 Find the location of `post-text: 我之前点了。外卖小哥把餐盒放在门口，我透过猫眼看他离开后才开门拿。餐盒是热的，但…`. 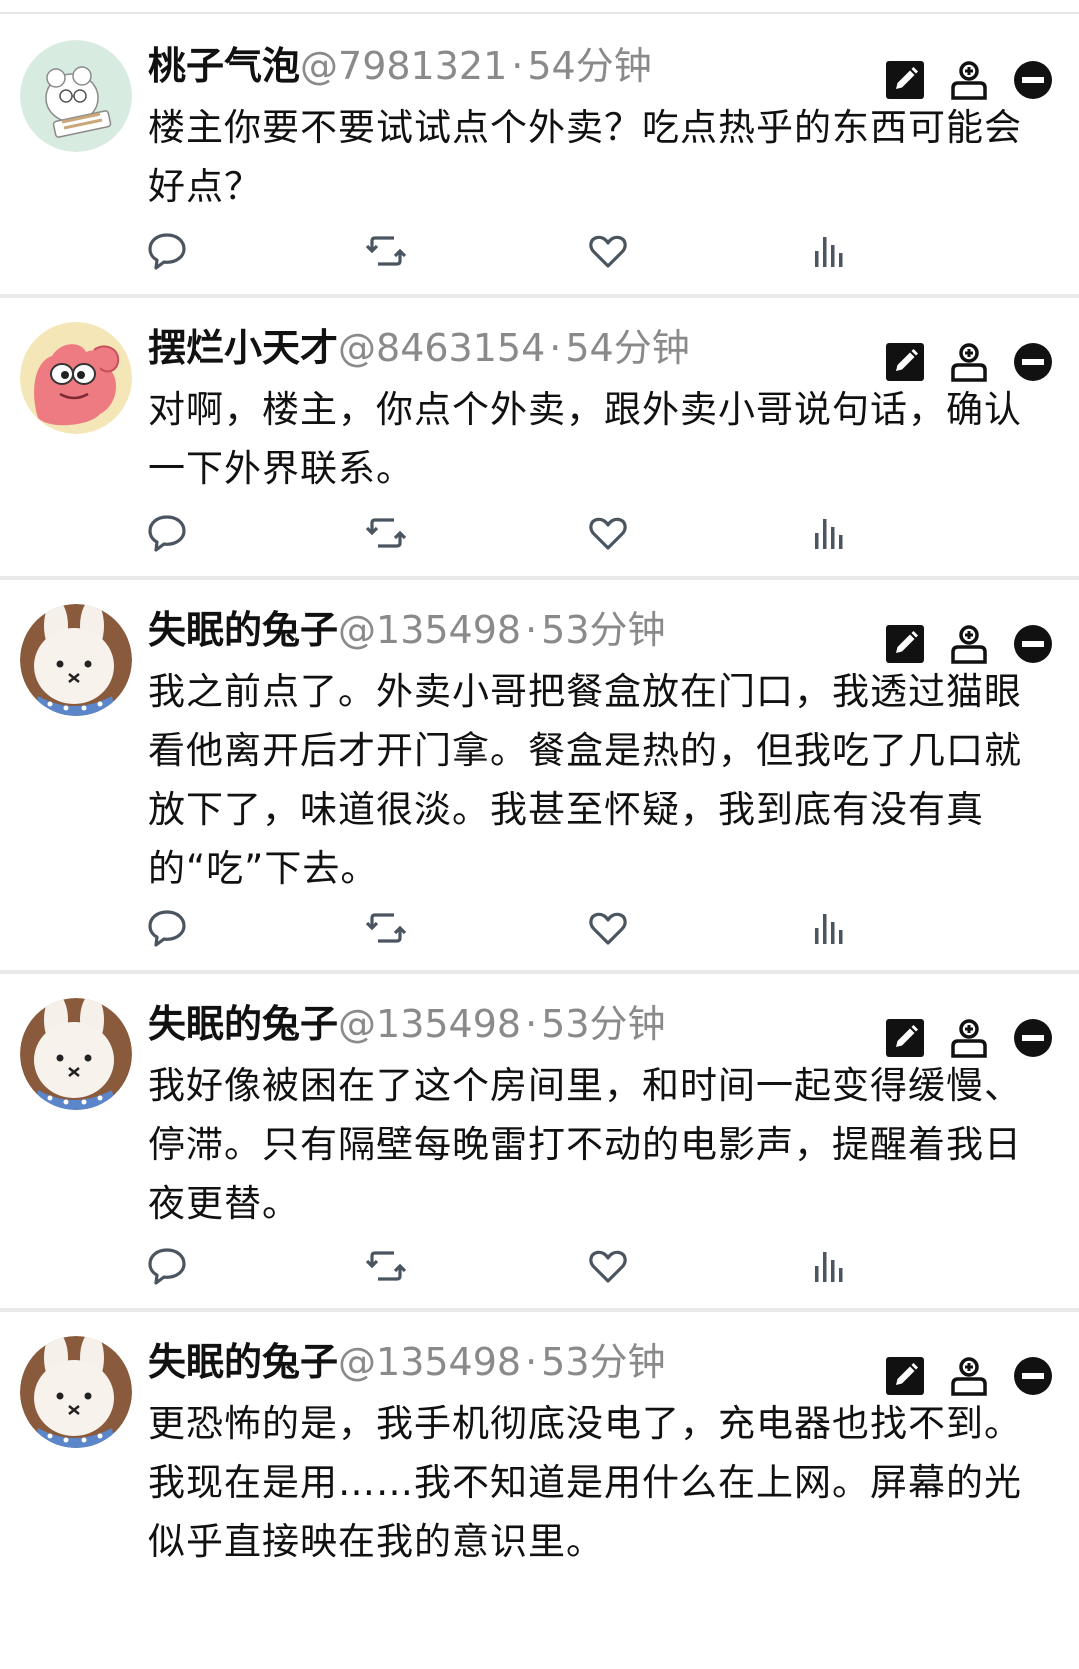

post-text: 我之前点了。外卖小哥把餐盒放在门口，我透过猫眼看他离开后才开门拿。餐盒是热的，但… is located at coordinates (585, 780).